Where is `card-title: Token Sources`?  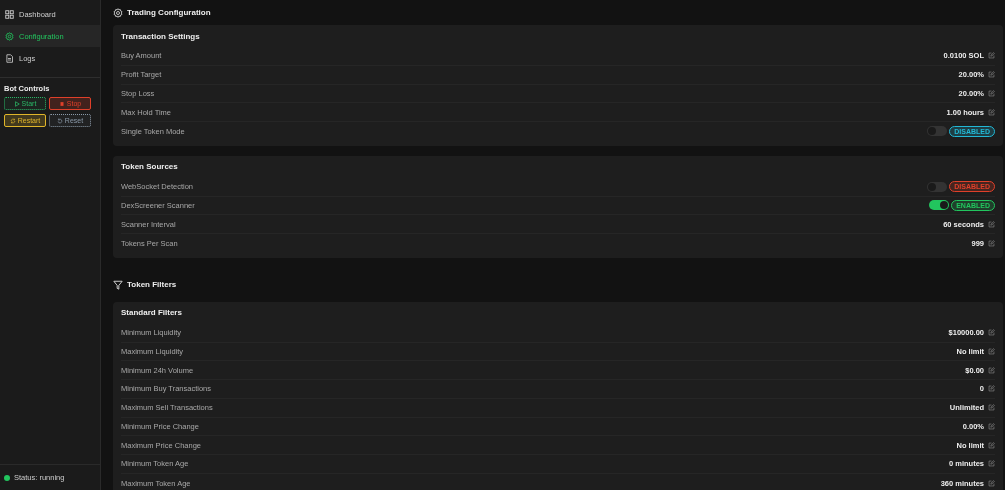 card-title: Token Sources is located at coordinates (150, 167).